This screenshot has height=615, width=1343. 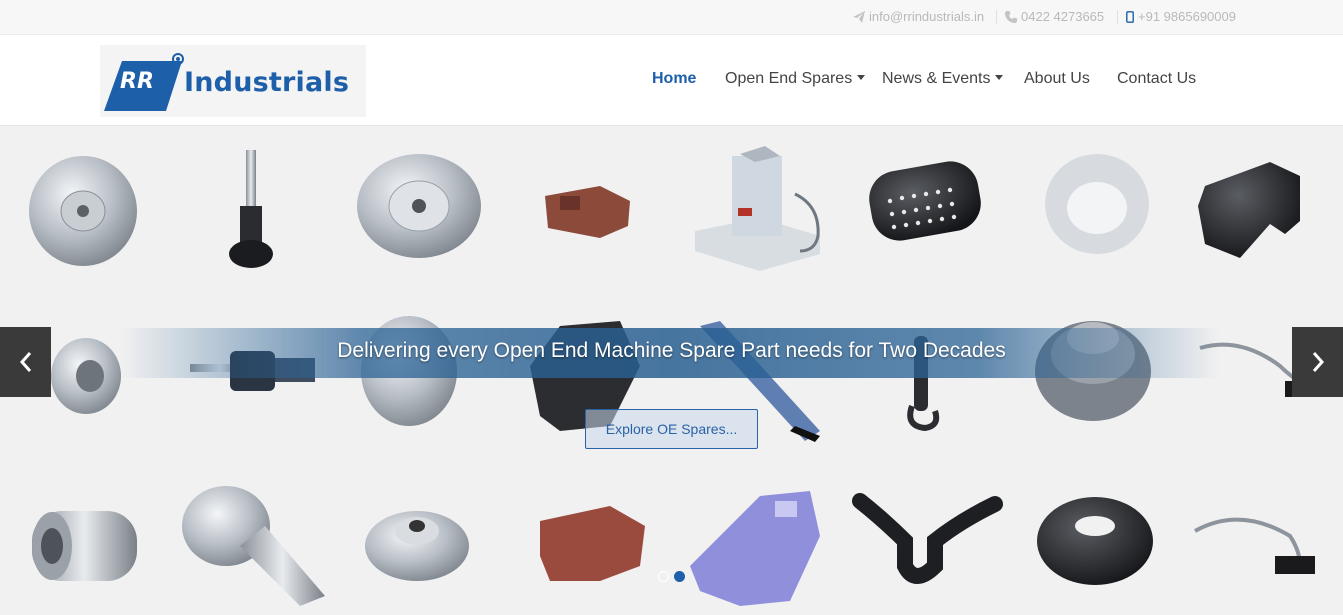 I want to click on nav-home: Home, so click(x=674, y=79).